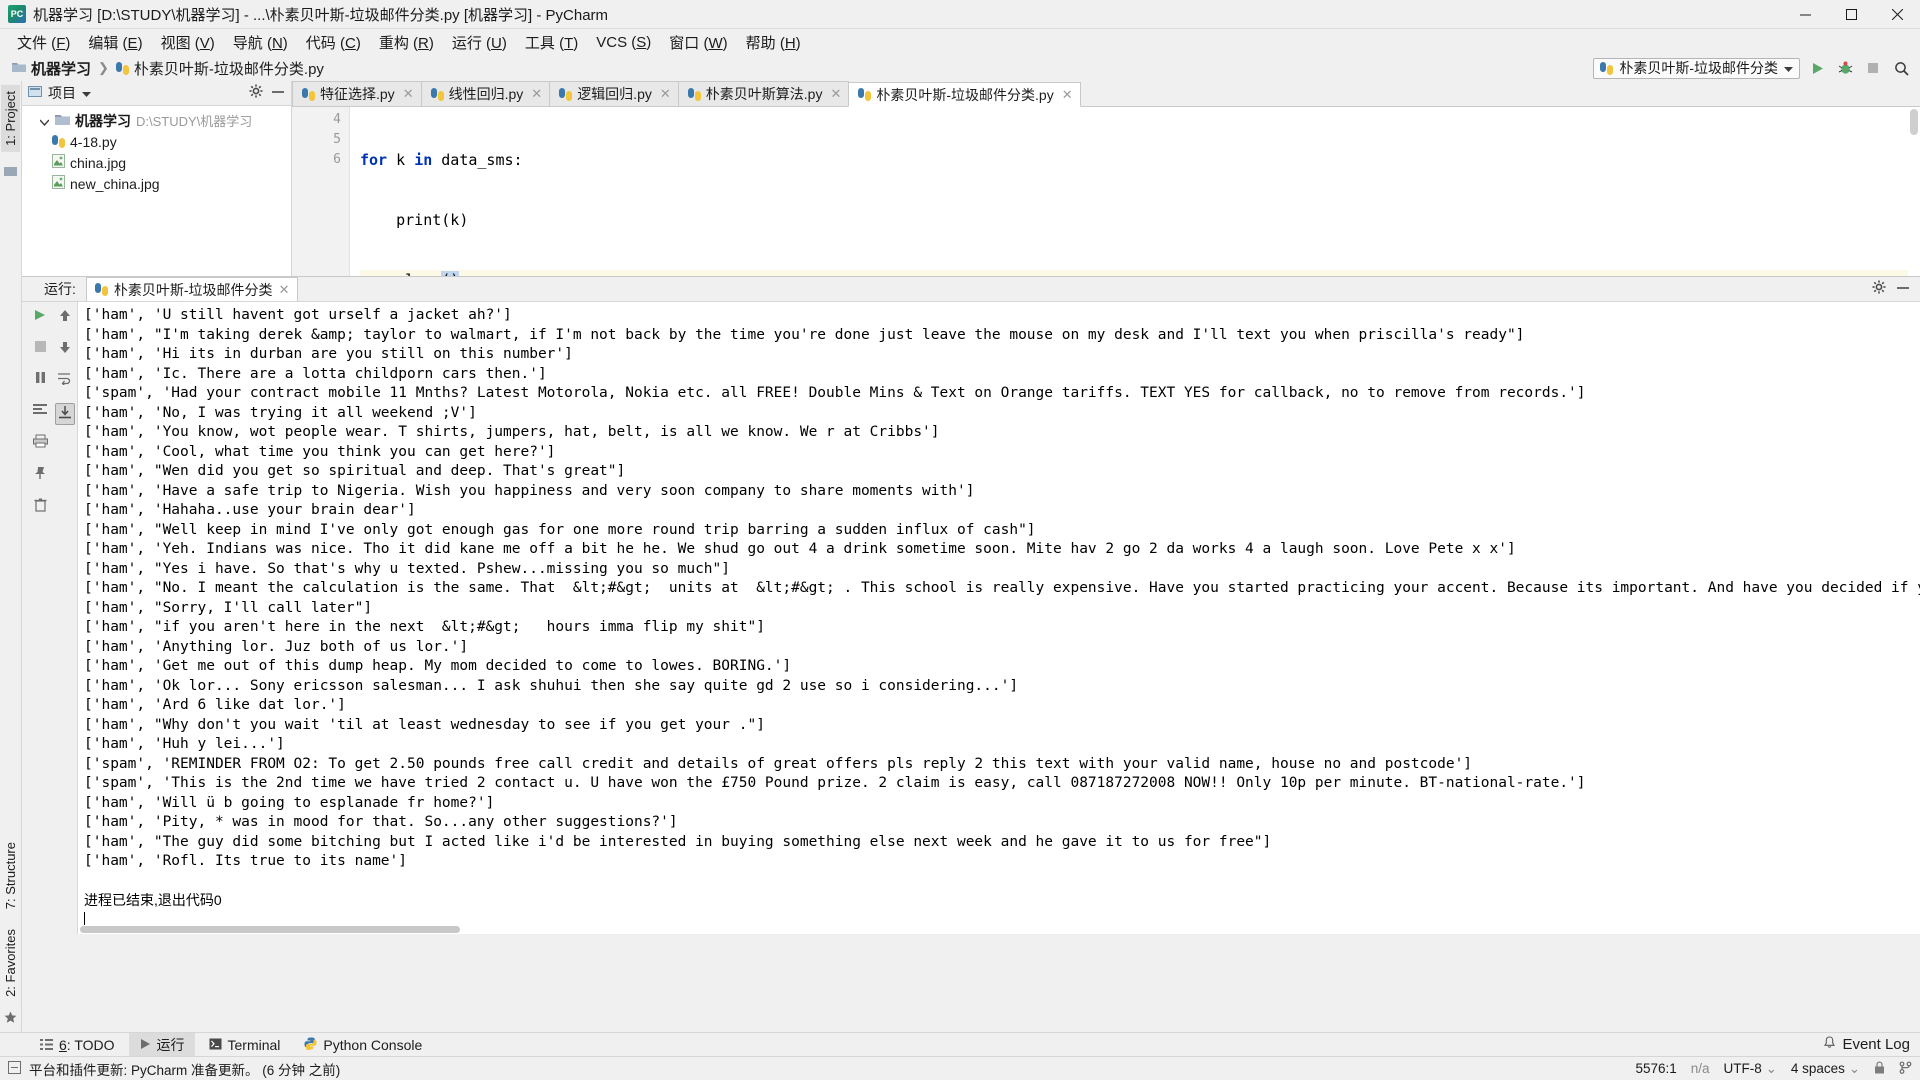  Describe the element at coordinates (65, 621) in the screenshot. I see `run-tool-col-right` at that location.